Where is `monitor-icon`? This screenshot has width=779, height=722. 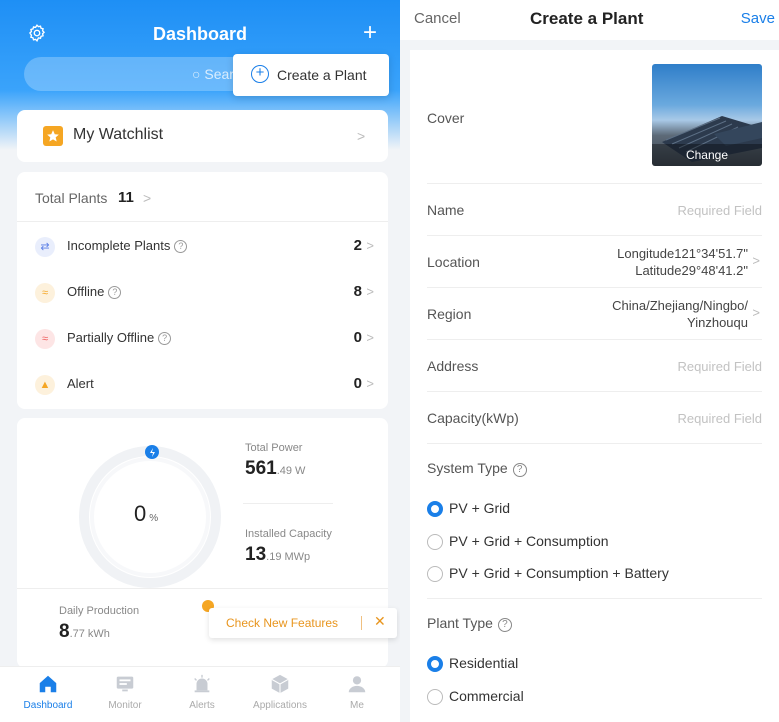 monitor-icon is located at coordinates (125, 684).